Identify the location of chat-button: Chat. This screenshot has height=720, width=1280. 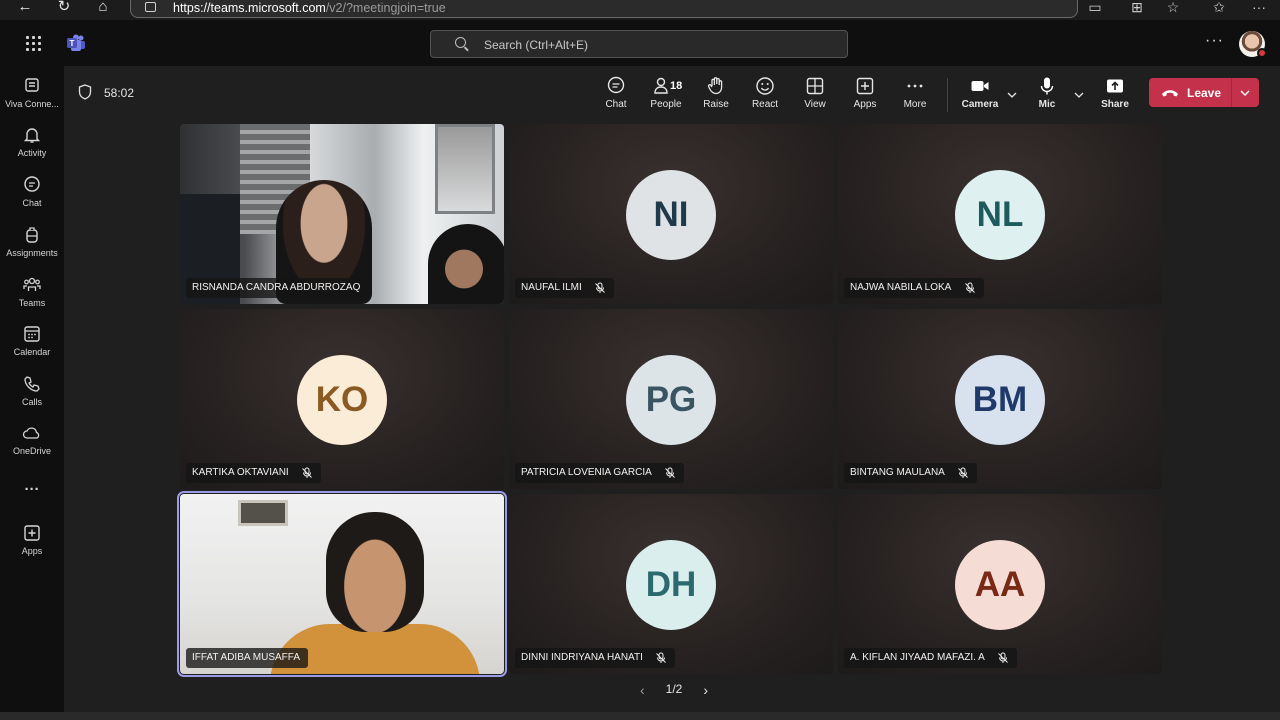
(616, 99).